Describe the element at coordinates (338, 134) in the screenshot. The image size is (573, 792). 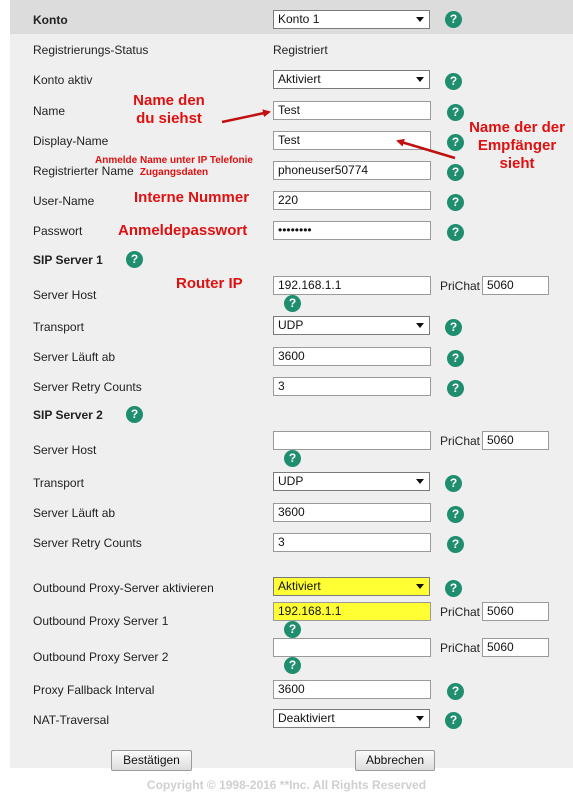
I see `annotation-arrows` at that location.